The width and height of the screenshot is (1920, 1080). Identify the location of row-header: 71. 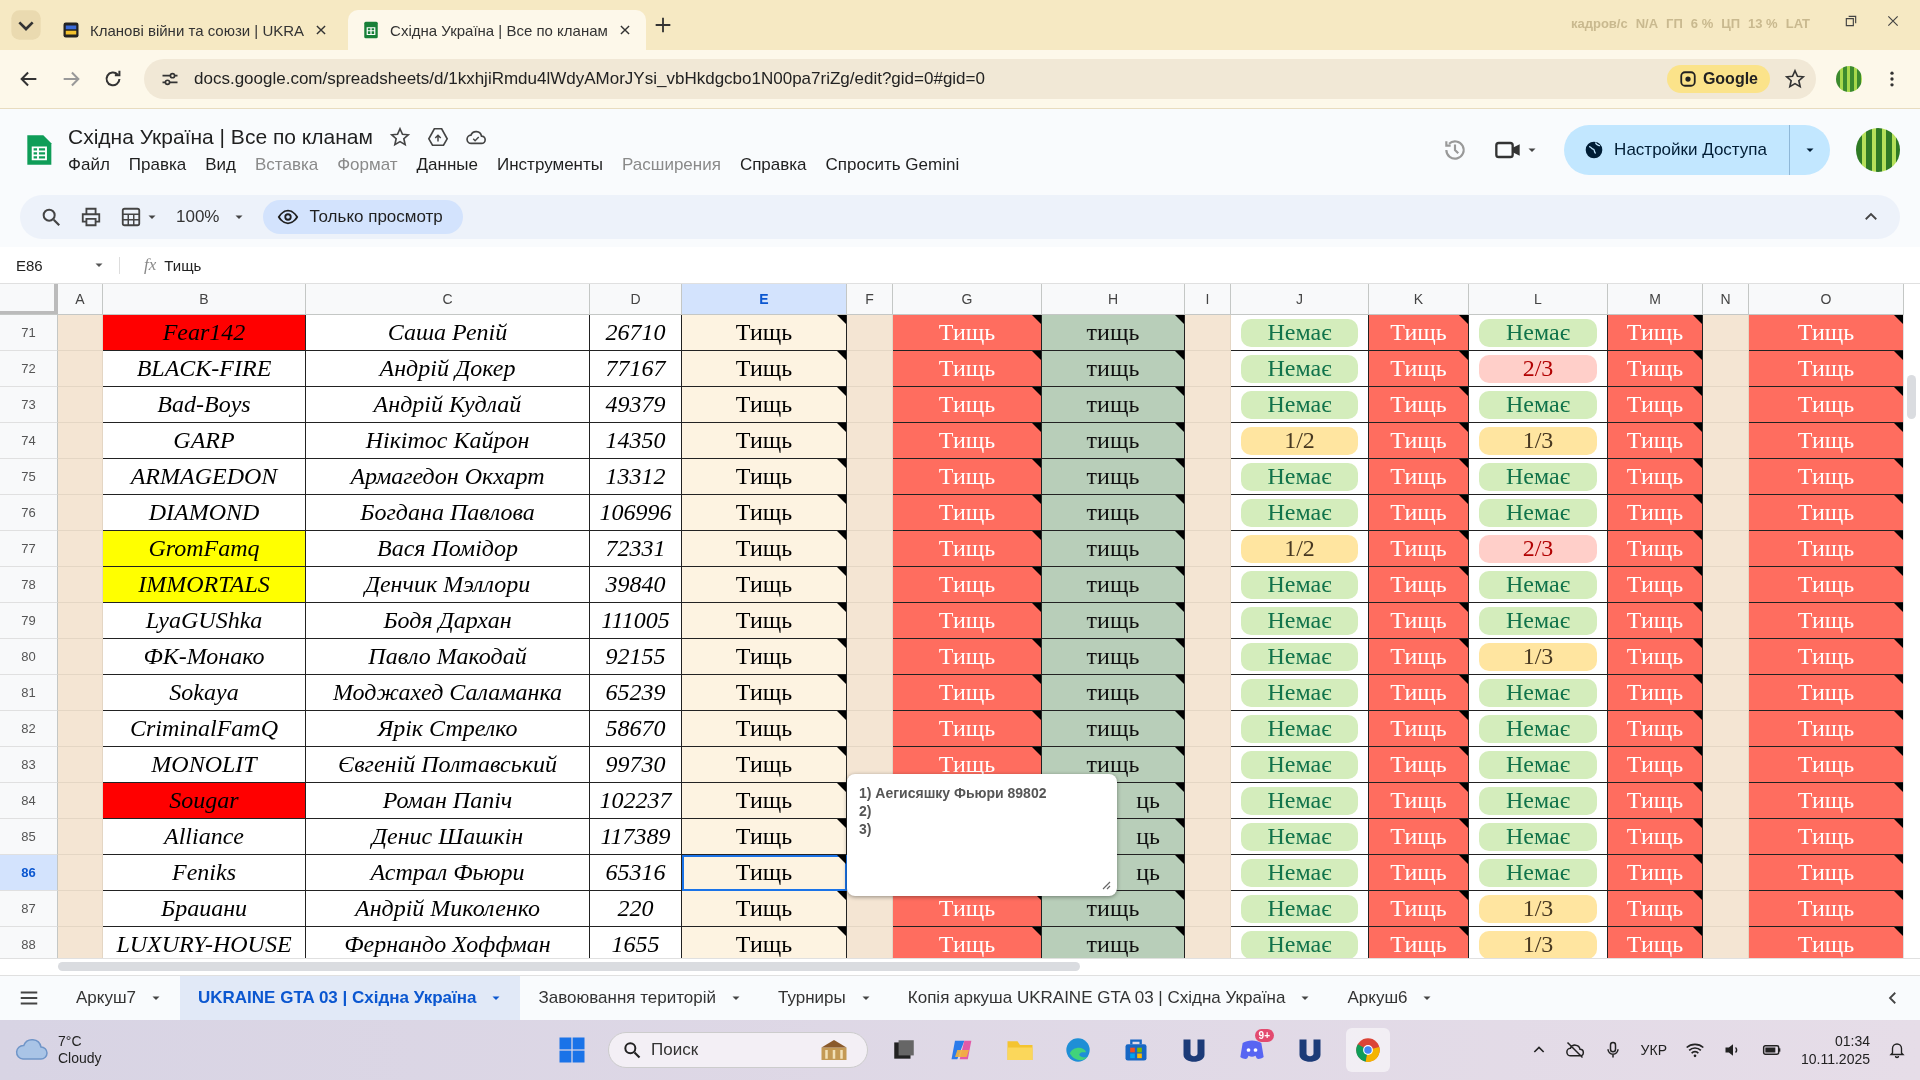
(29, 333).